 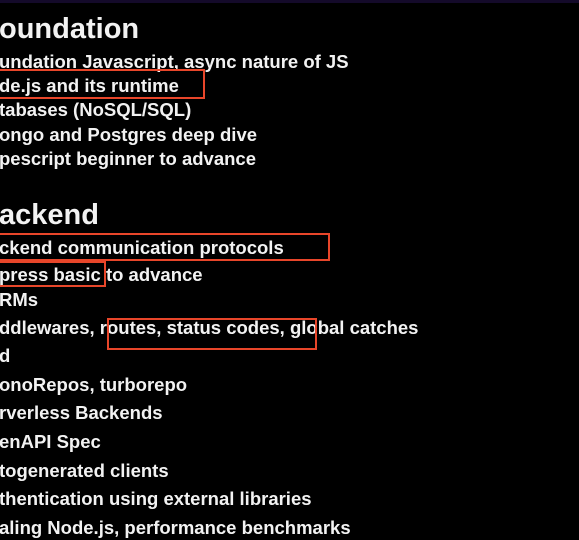 I want to click on section-heading-backend: ackend, so click(x=49, y=215).